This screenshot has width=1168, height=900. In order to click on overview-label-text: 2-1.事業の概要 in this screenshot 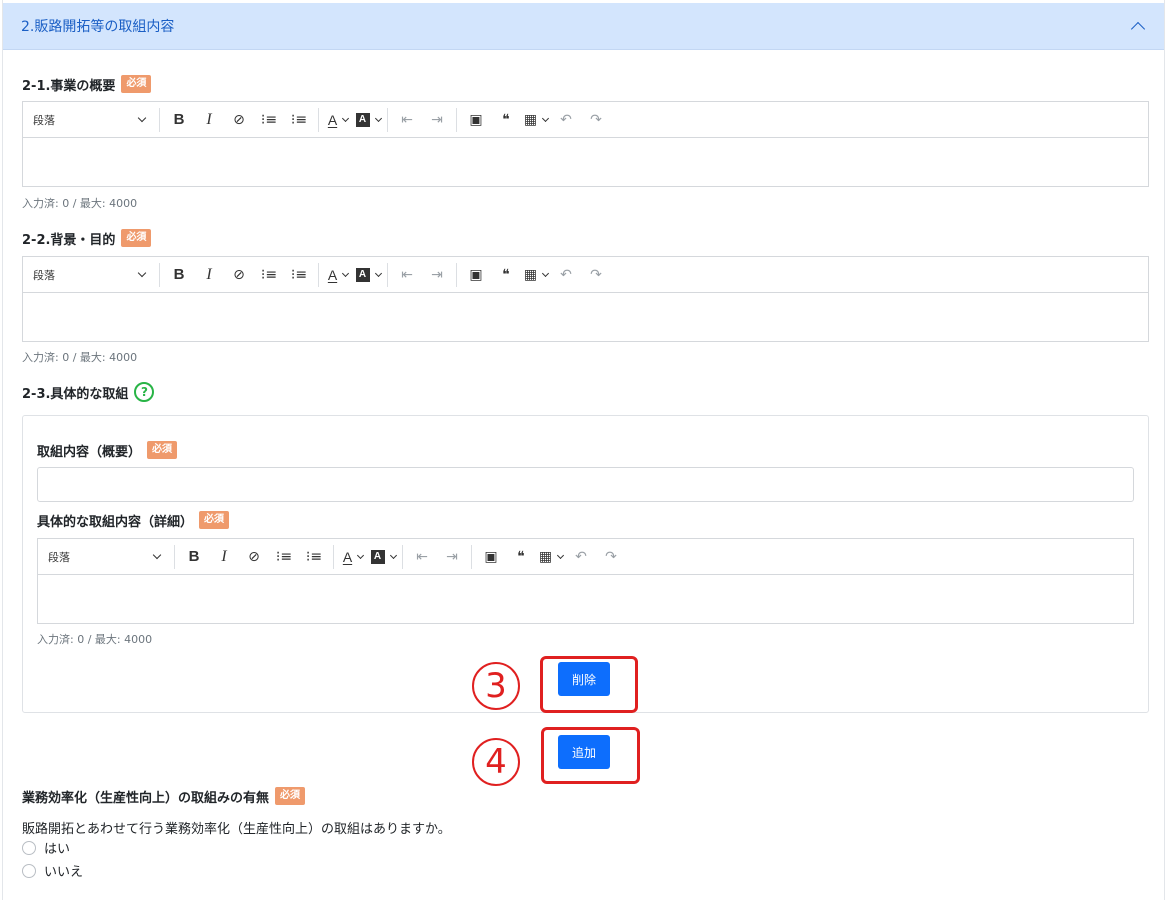, I will do `click(69, 86)`.